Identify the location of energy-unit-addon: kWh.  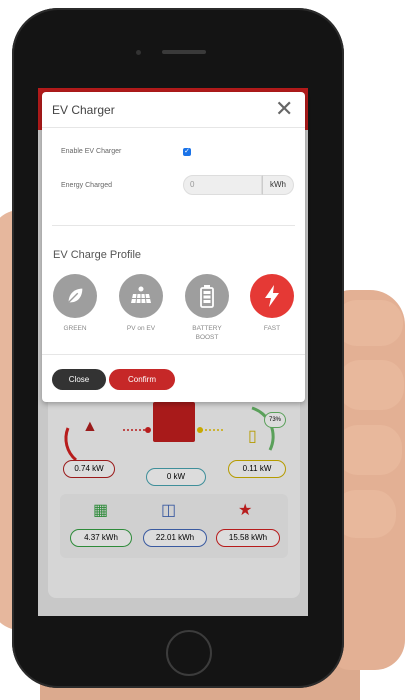
(278, 185).